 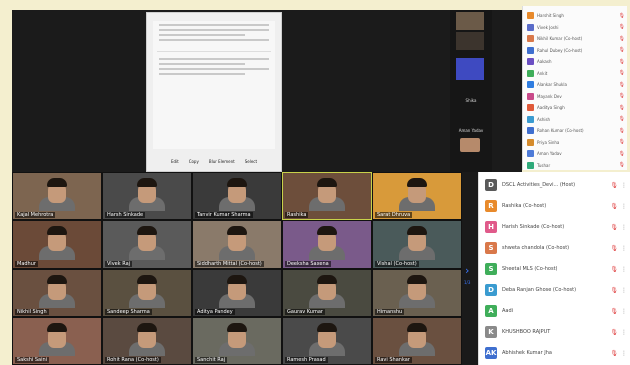 I want to click on copy-button: Copy, so click(x=194, y=161).